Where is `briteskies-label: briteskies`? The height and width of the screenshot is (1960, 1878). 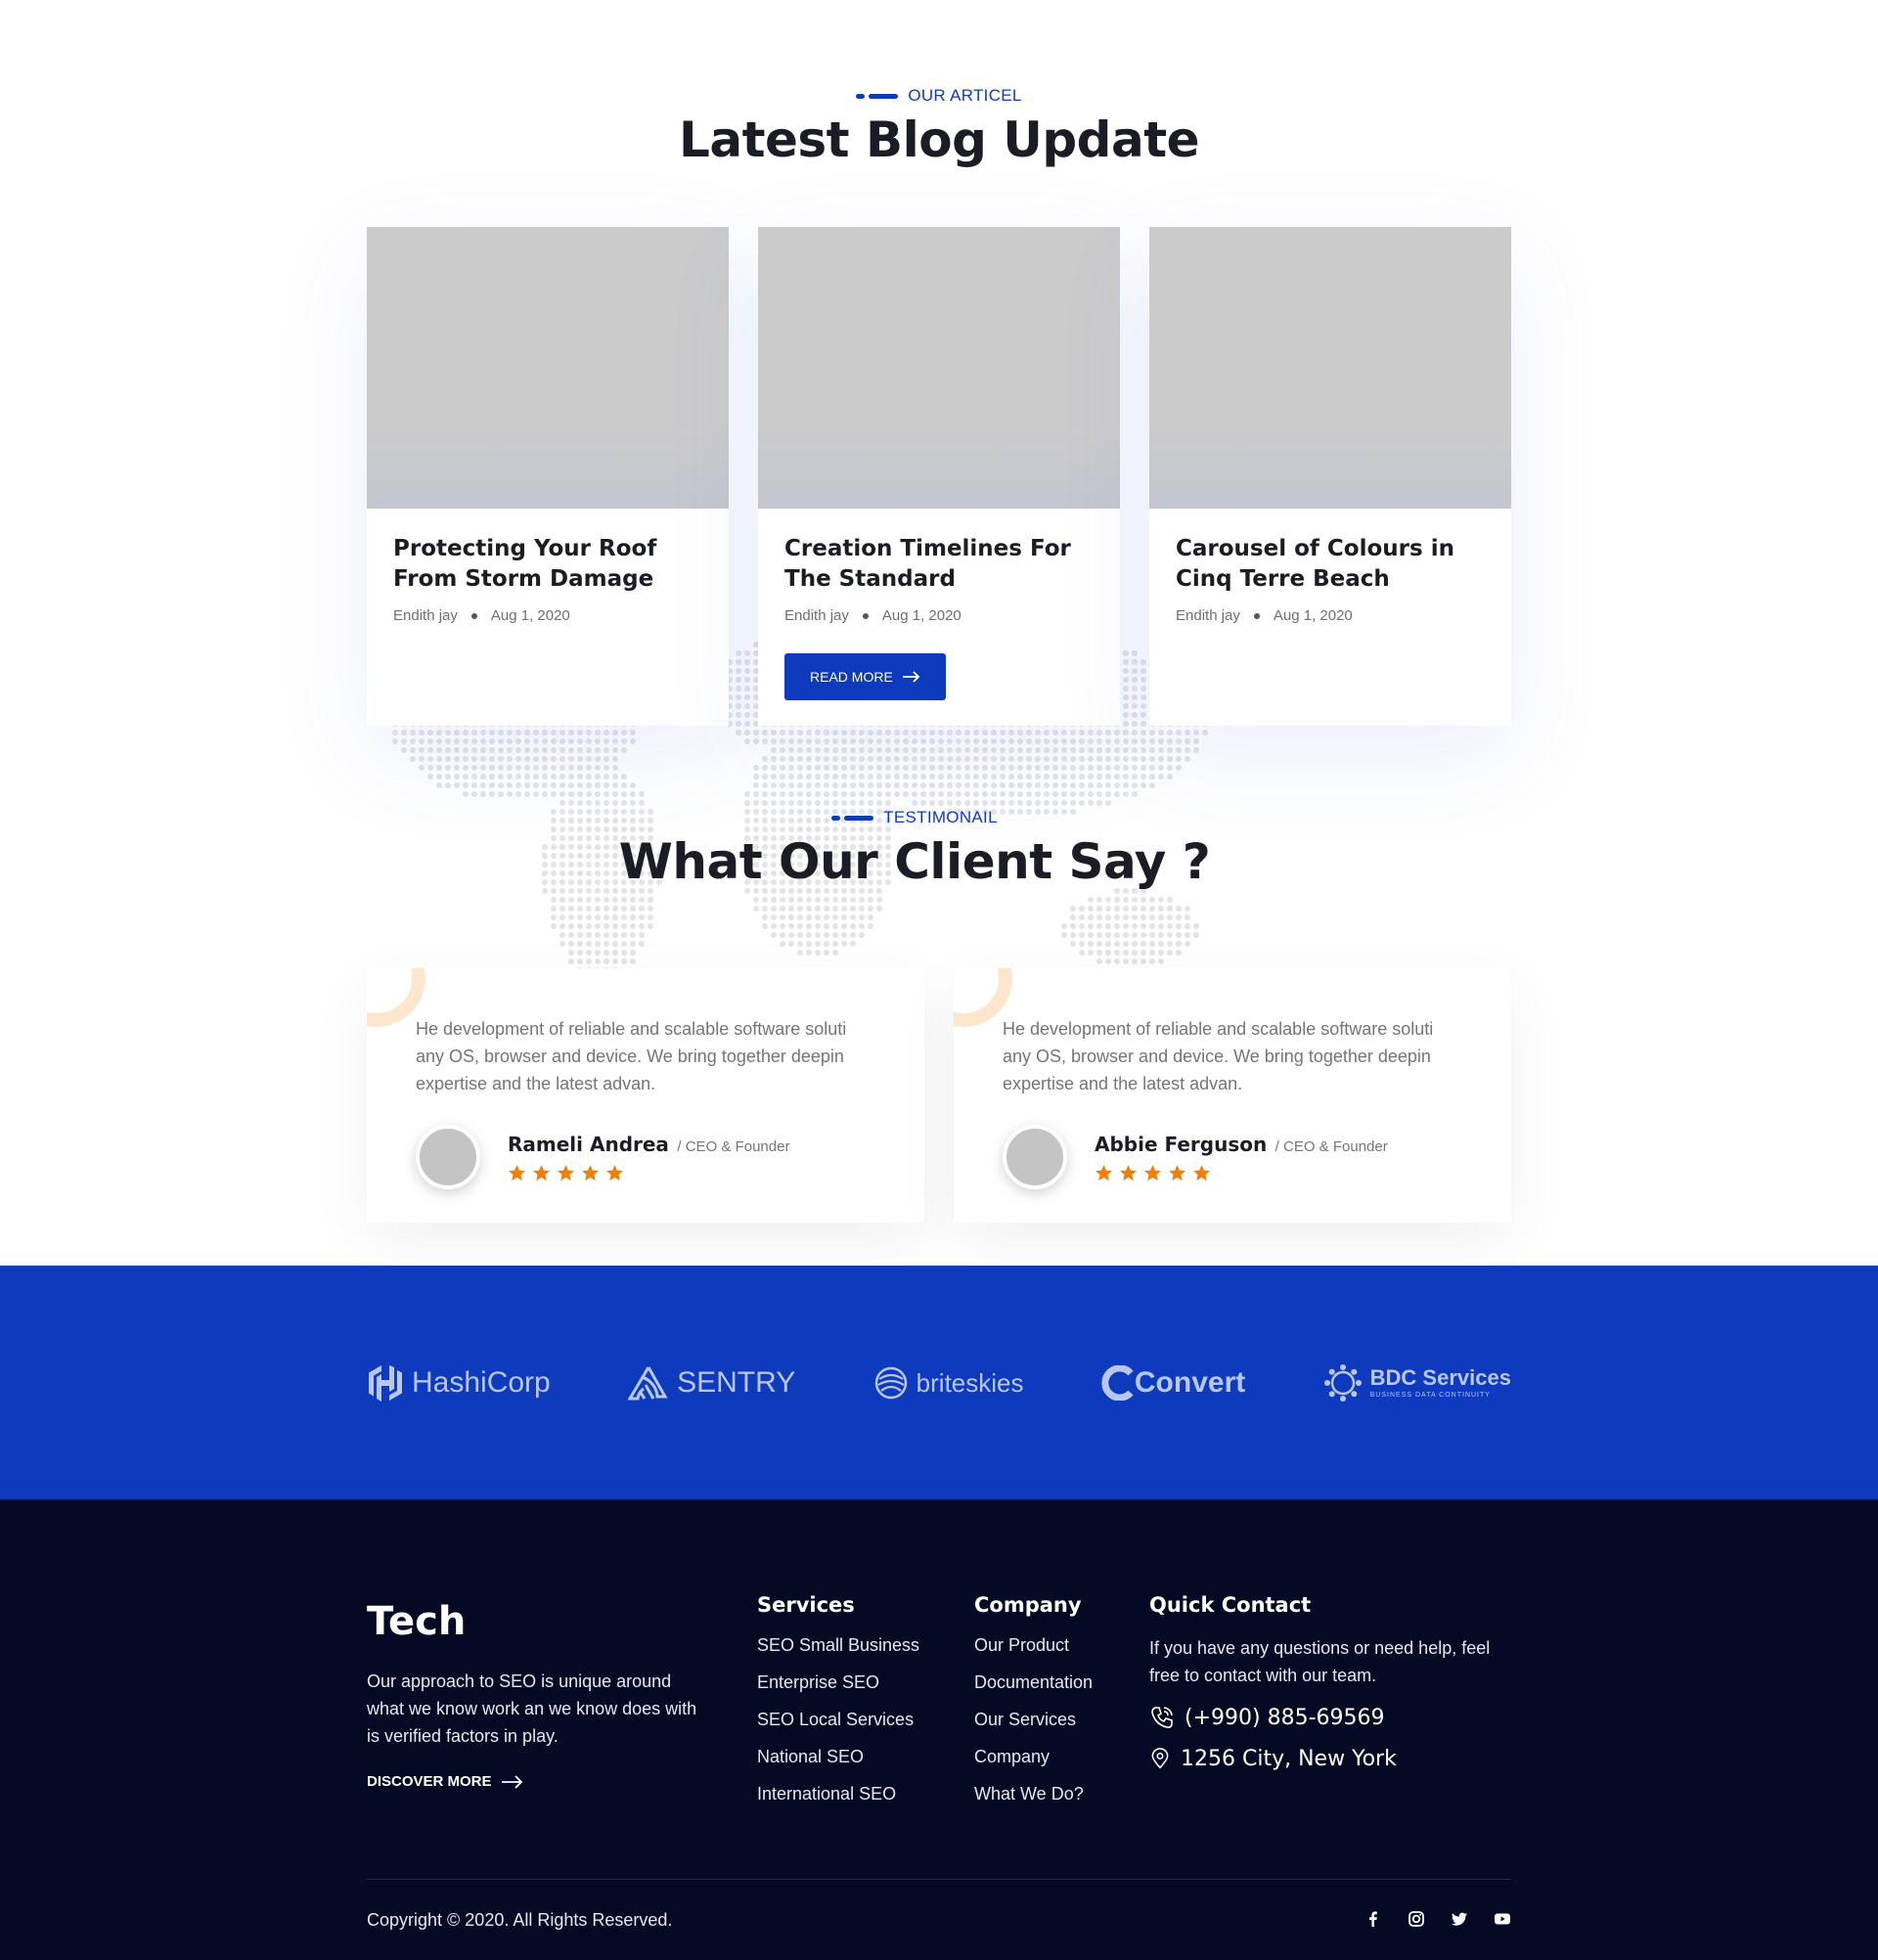 briteskies-label: briteskies is located at coordinates (970, 1383).